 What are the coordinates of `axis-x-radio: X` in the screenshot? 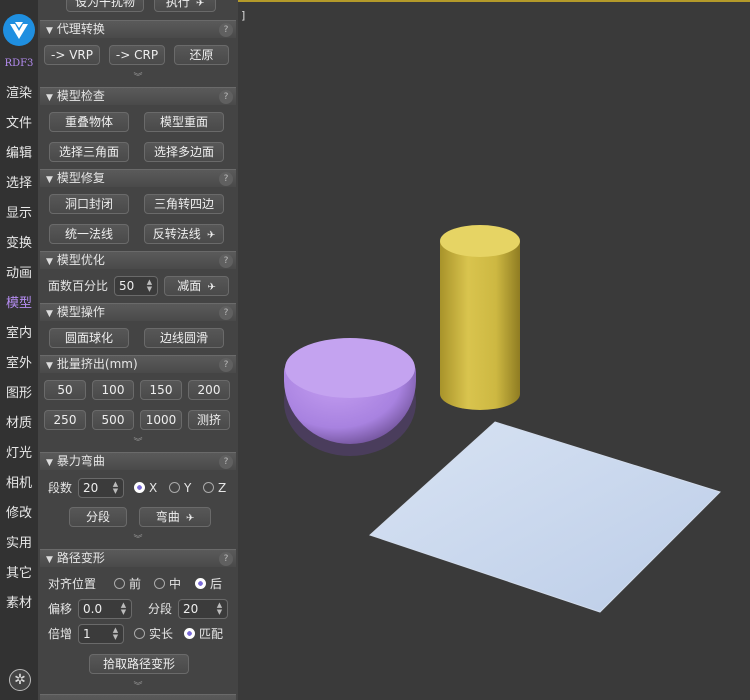 It's located at (145, 488).